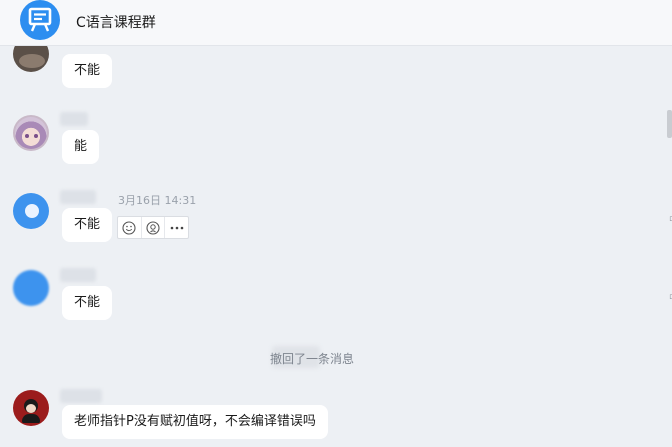 The width and height of the screenshot is (672, 447). I want to click on recall-notice: 撤回了一条消息, so click(312, 359).